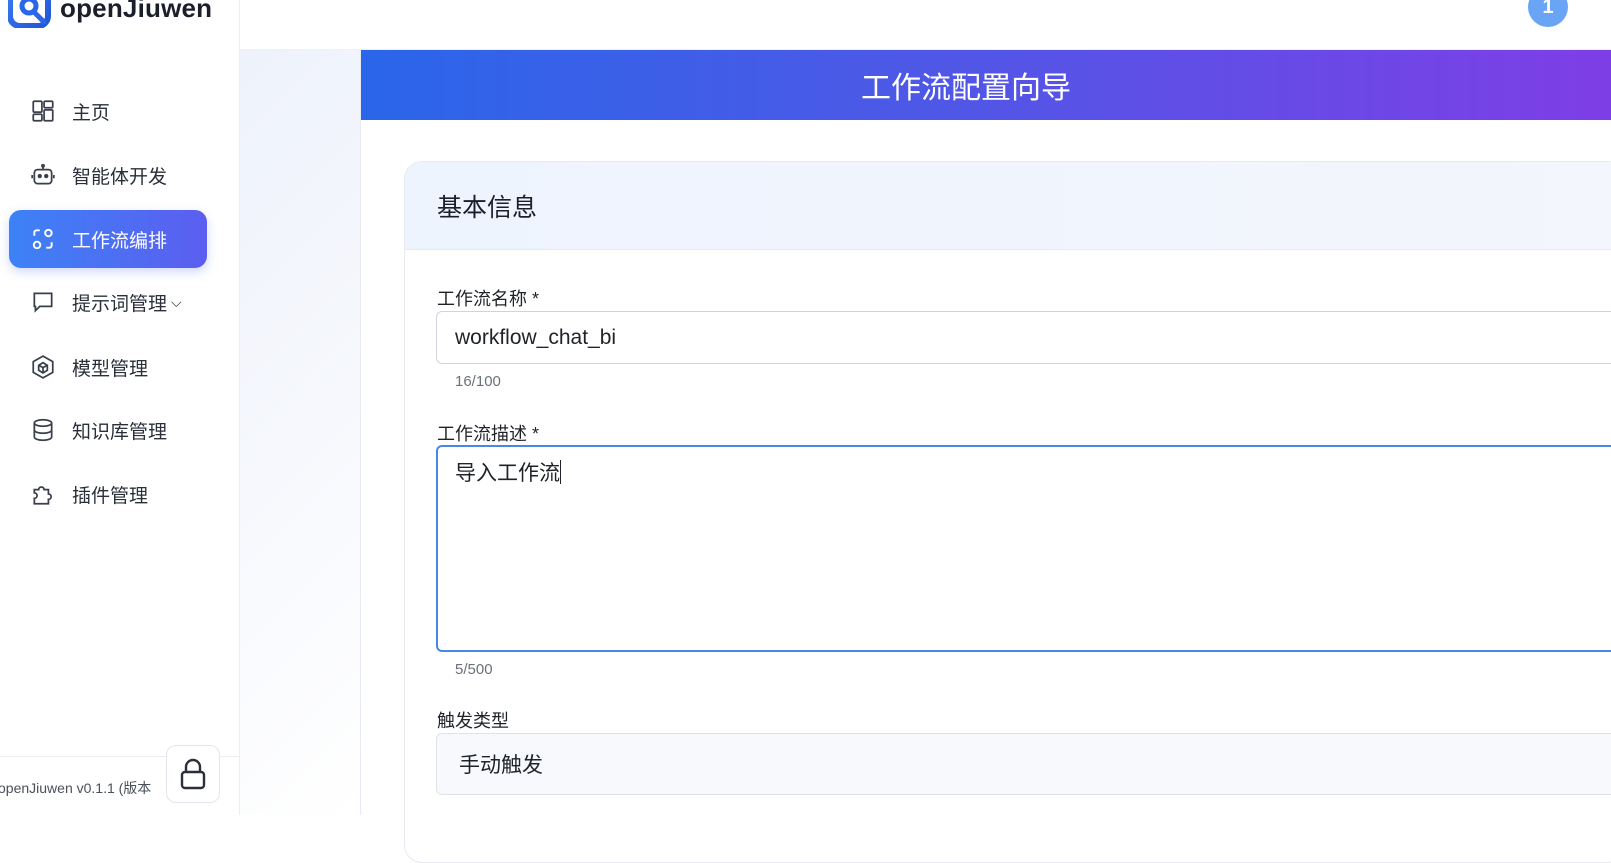  Describe the element at coordinates (176, 302) in the screenshot. I see `chevron-down-icon: ⌵` at that location.